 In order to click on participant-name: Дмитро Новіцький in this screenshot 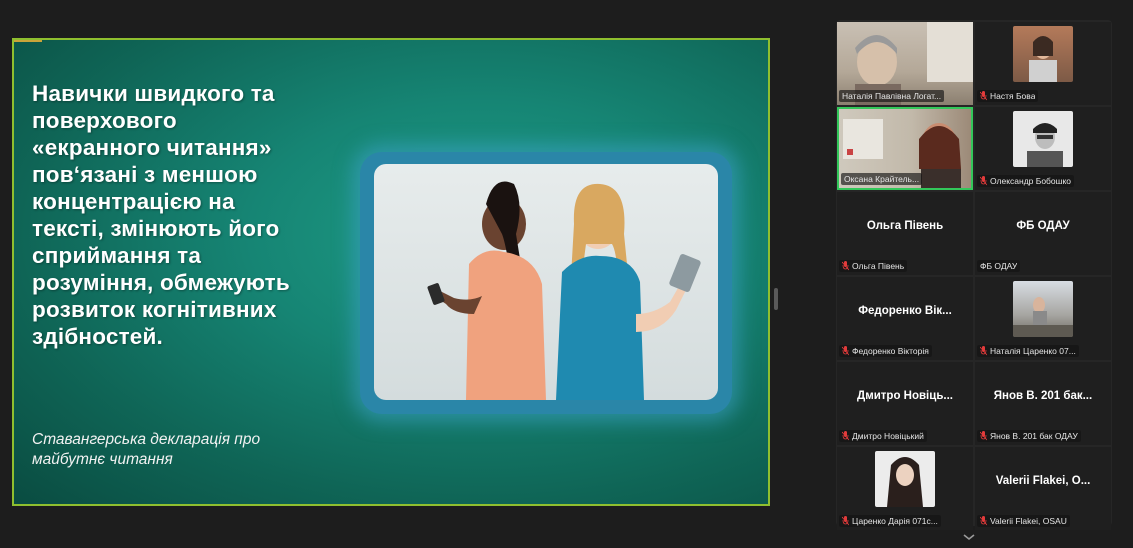, I will do `click(888, 436)`.